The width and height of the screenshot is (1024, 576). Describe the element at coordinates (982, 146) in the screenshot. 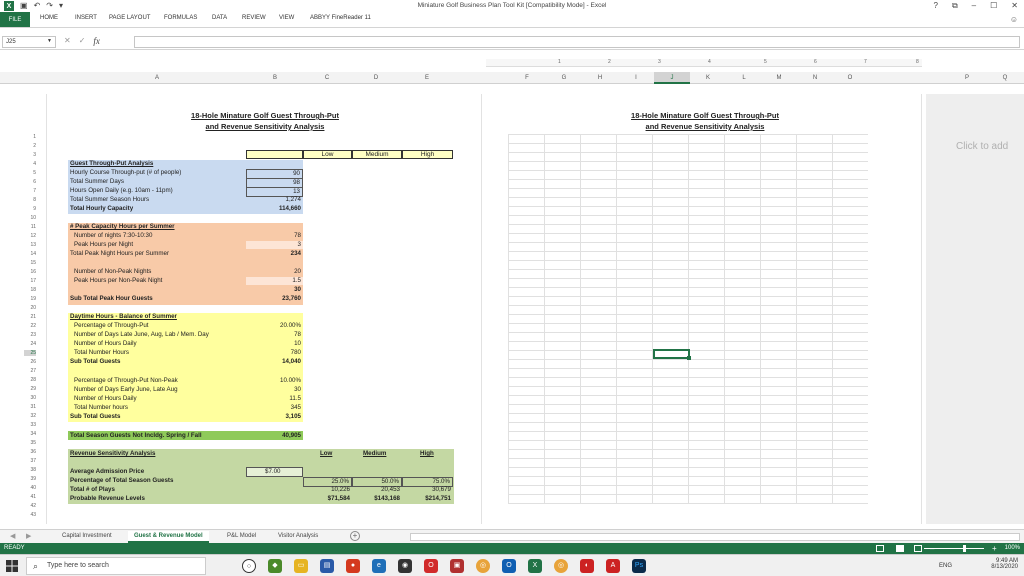

I see `header-placeholder: Click to add` at that location.